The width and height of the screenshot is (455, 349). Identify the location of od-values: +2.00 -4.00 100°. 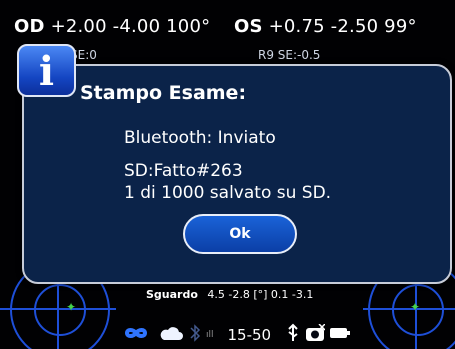
(130, 26).